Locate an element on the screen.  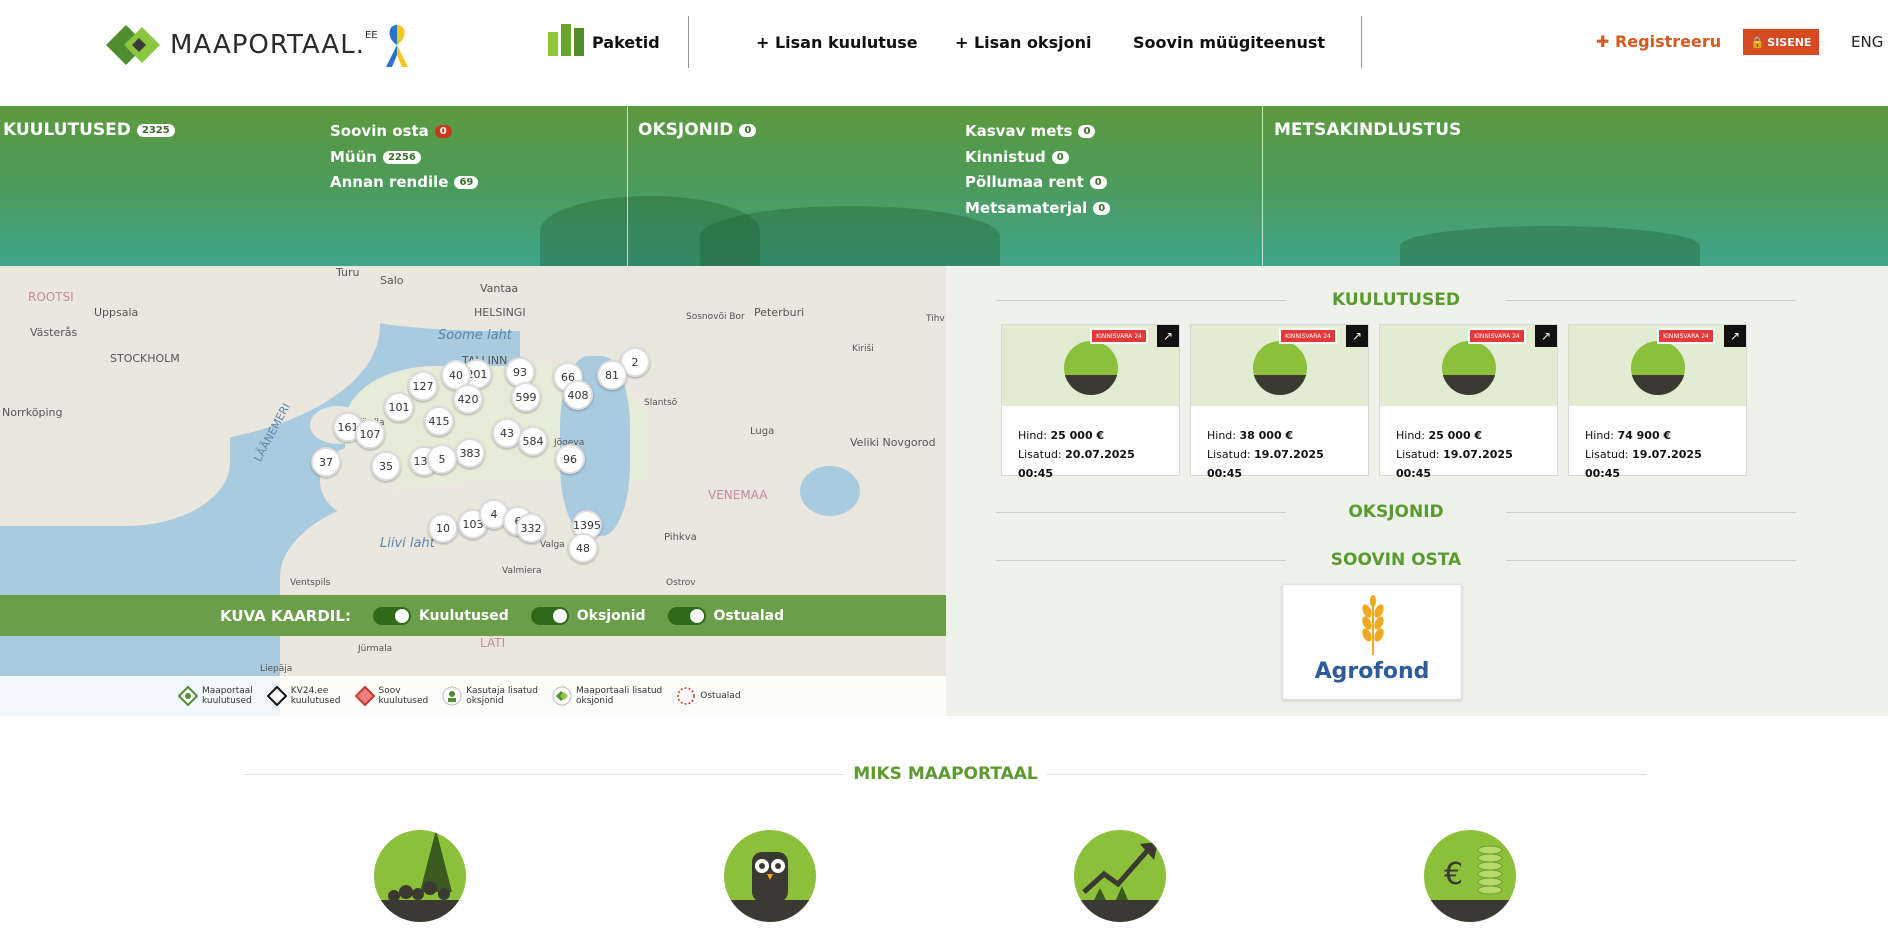
register-link: ✚ Registreeru is located at coordinates (1658, 41).